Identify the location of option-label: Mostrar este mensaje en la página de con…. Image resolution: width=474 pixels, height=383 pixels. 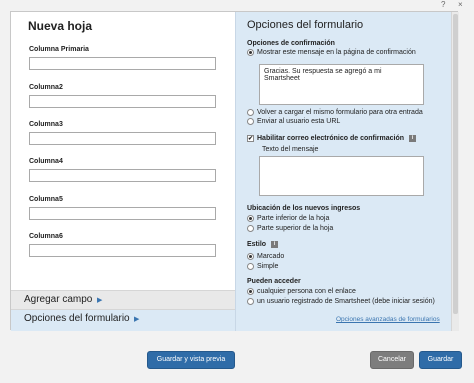
(336, 52).